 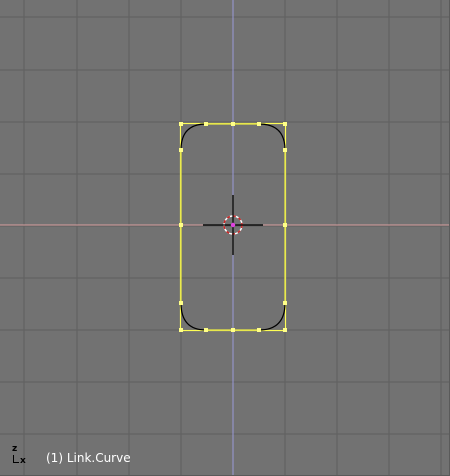 I want to click on axis-corner-icon, so click(x=16, y=459).